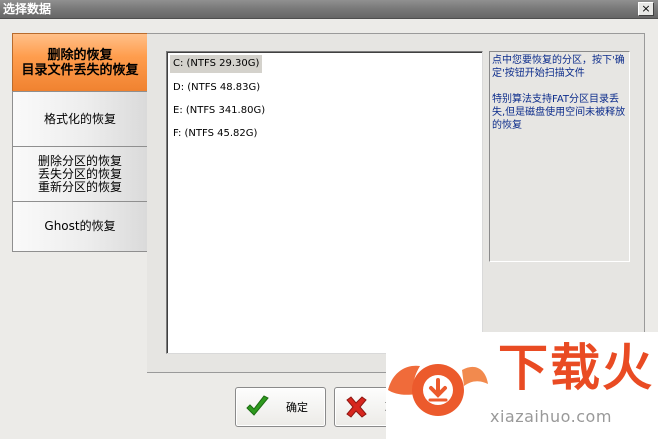 This screenshot has height=439, width=658. Describe the element at coordinates (215, 134) in the screenshot. I see `partition-item-f: F: (NTFS 45.82G)` at that location.